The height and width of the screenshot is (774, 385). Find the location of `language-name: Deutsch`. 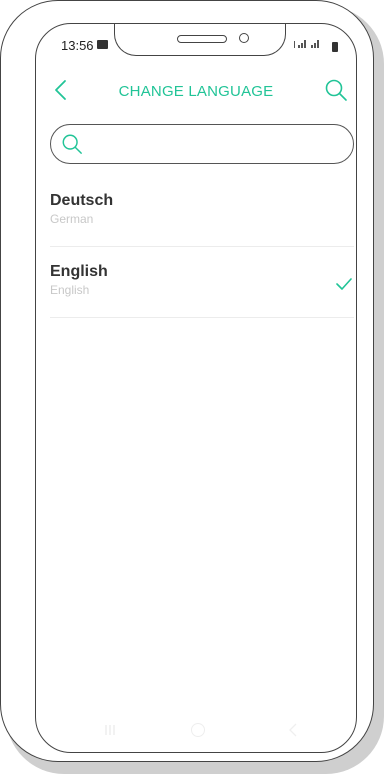

language-name: Deutsch is located at coordinates (82, 200).